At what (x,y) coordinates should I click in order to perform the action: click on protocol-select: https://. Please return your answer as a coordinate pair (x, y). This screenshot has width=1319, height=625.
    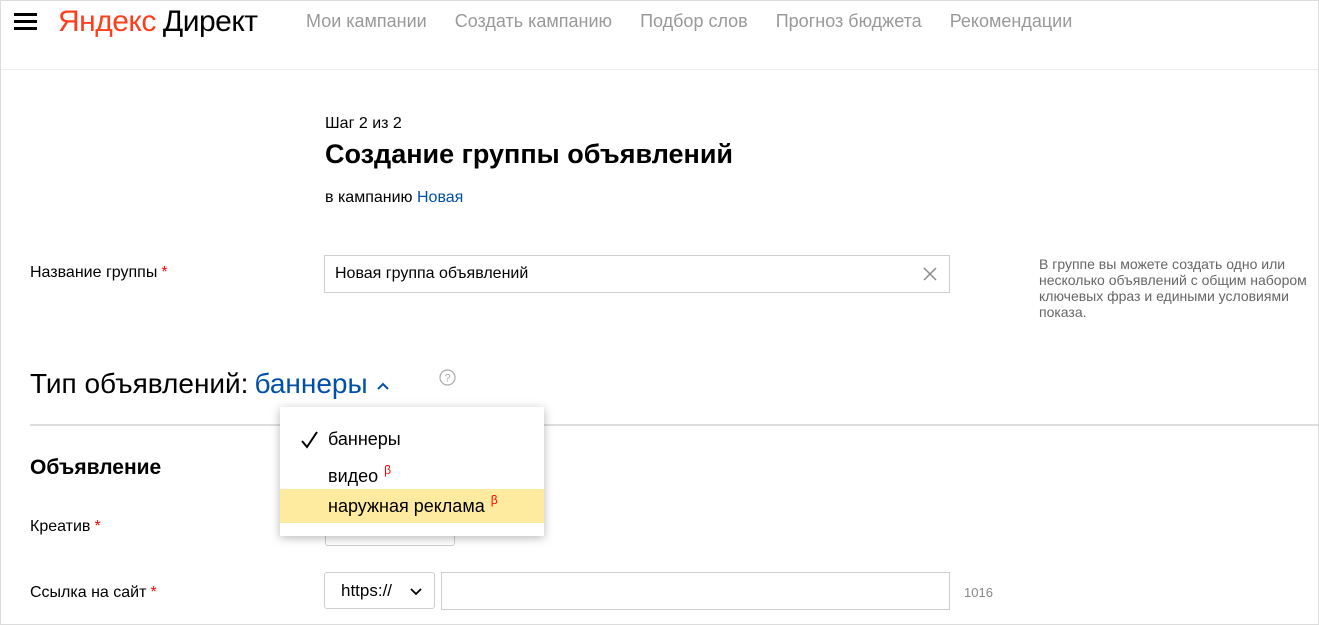
    Looking at the image, I should click on (379, 590).